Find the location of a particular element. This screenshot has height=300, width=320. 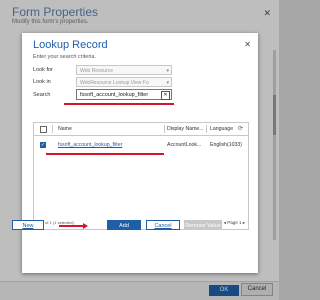

row-language: English(1033) is located at coordinates (226, 145).